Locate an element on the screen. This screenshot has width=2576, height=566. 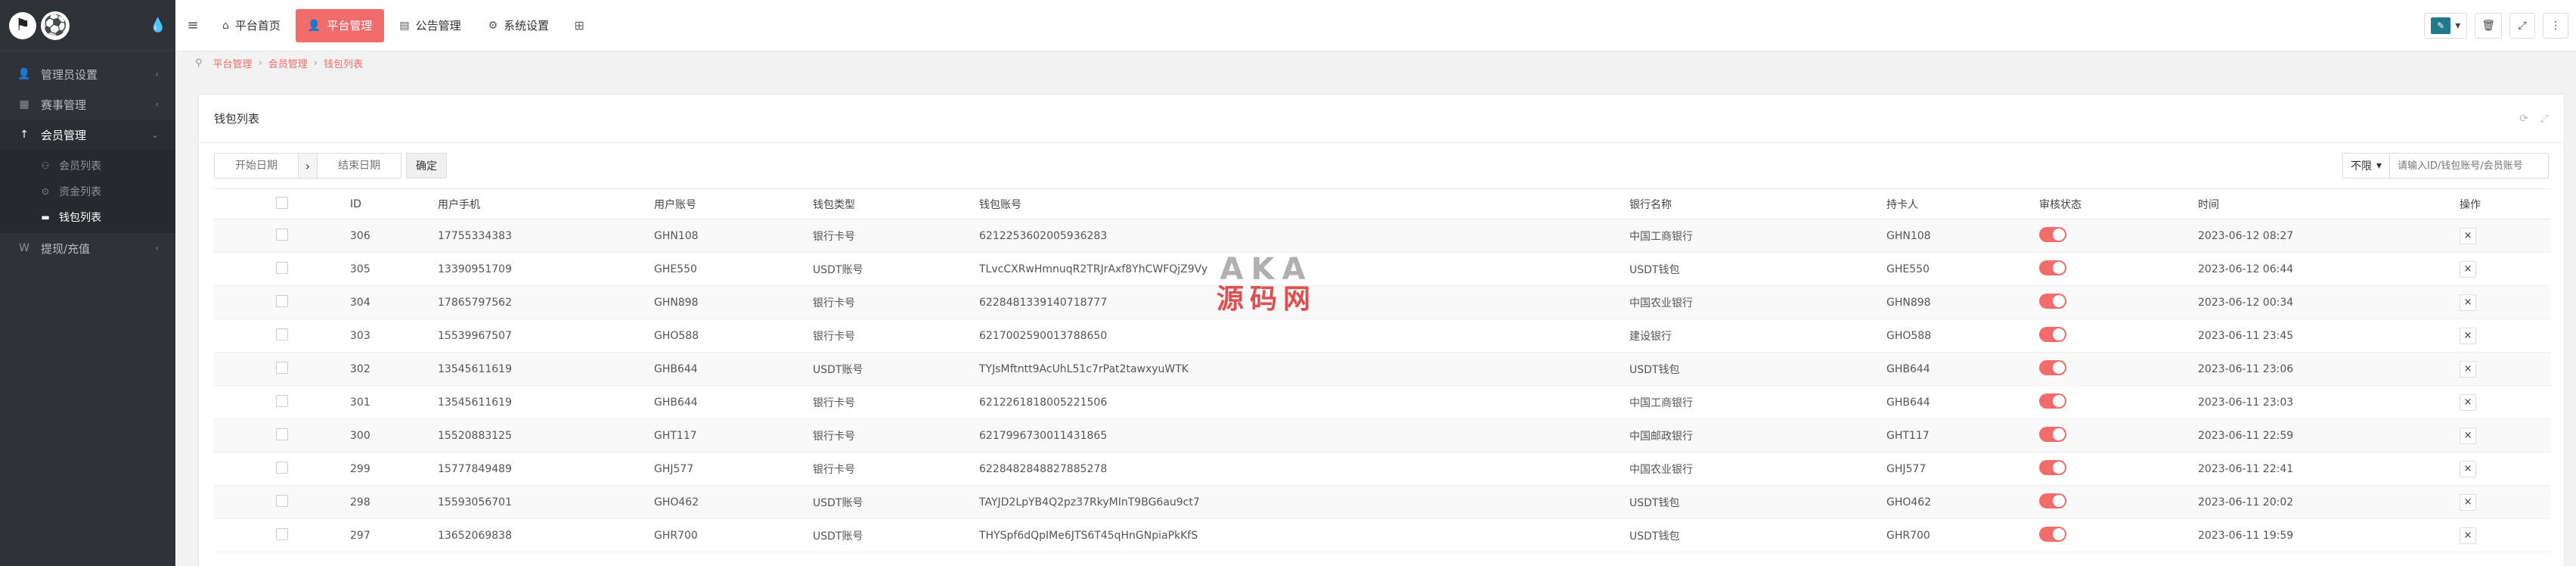
chevron-left-icon: ‹ is located at coordinates (157, 105).